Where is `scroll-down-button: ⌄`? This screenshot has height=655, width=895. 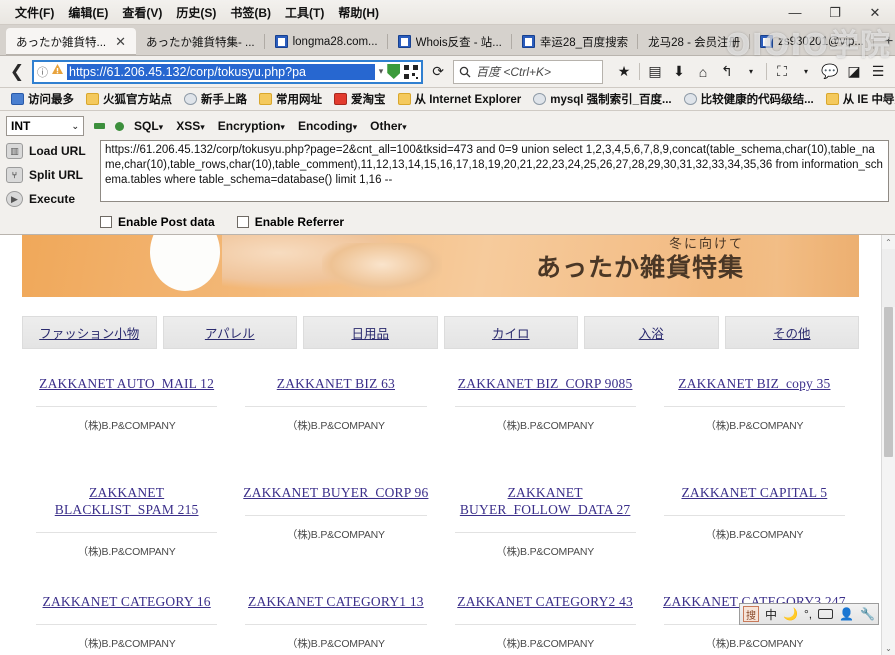 scroll-down-button: ⌄ is located at coordinates (888, 648).